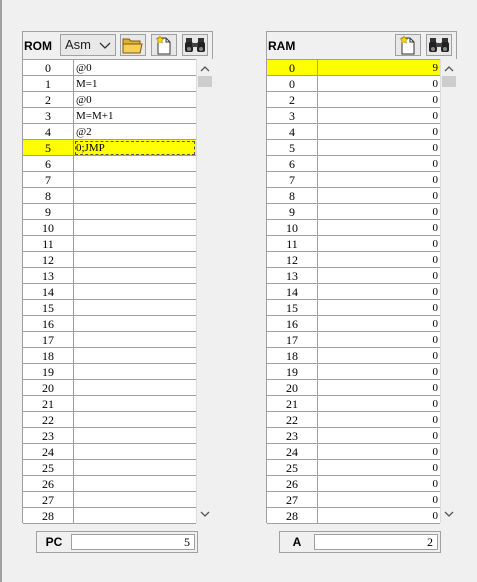 The height and width of the screenshot is (582, 477). I want to click on table-row: 28, so click(109, 516).